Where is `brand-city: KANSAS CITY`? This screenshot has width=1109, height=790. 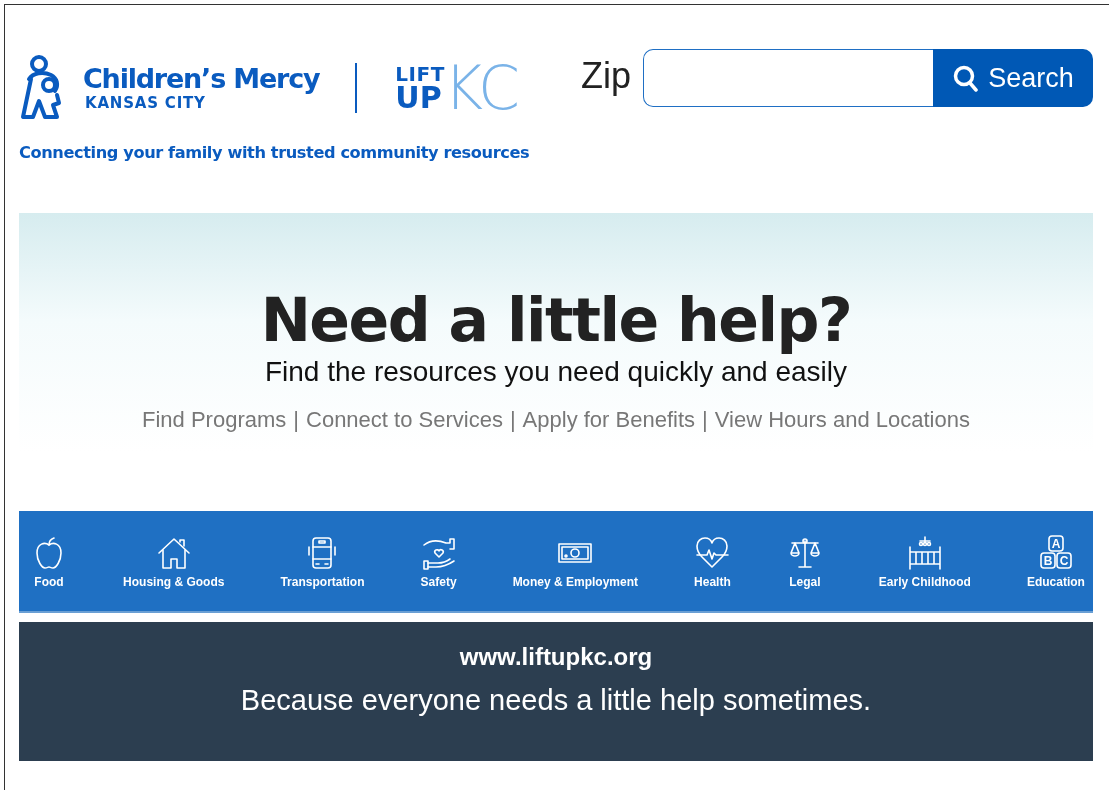 brand-city: KANSAS CITY is located at coordinates (146, 103).